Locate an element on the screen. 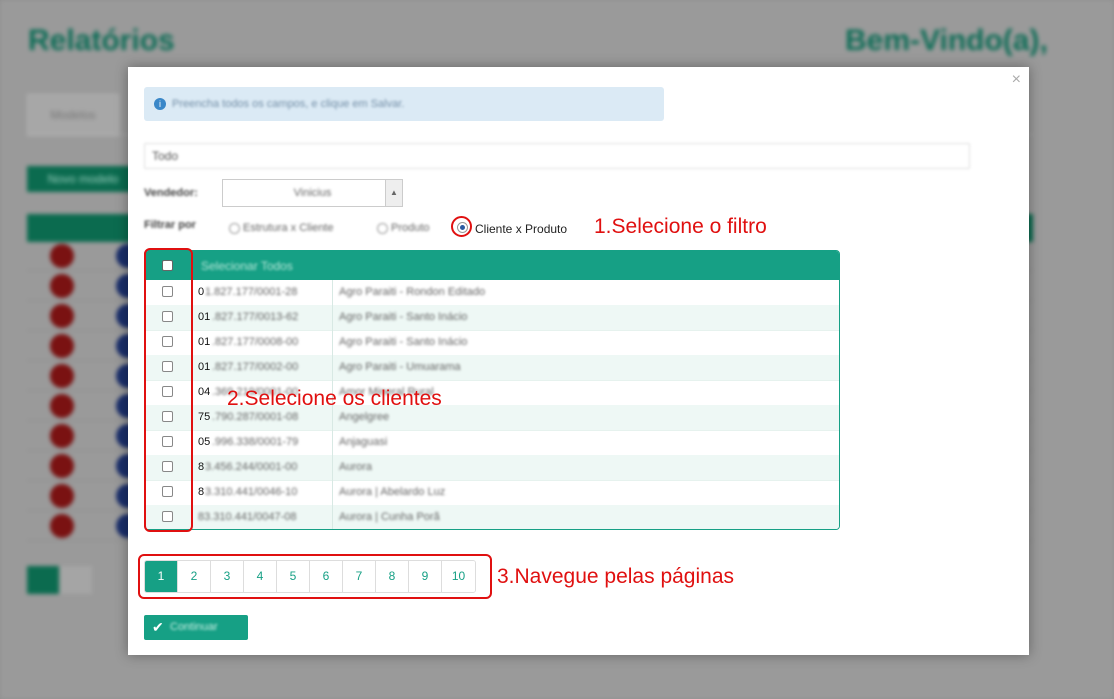 Image resolution: width=1114 pixels, height=699 pixels. page-title: Relatórios is located at coordinates (101, 40).